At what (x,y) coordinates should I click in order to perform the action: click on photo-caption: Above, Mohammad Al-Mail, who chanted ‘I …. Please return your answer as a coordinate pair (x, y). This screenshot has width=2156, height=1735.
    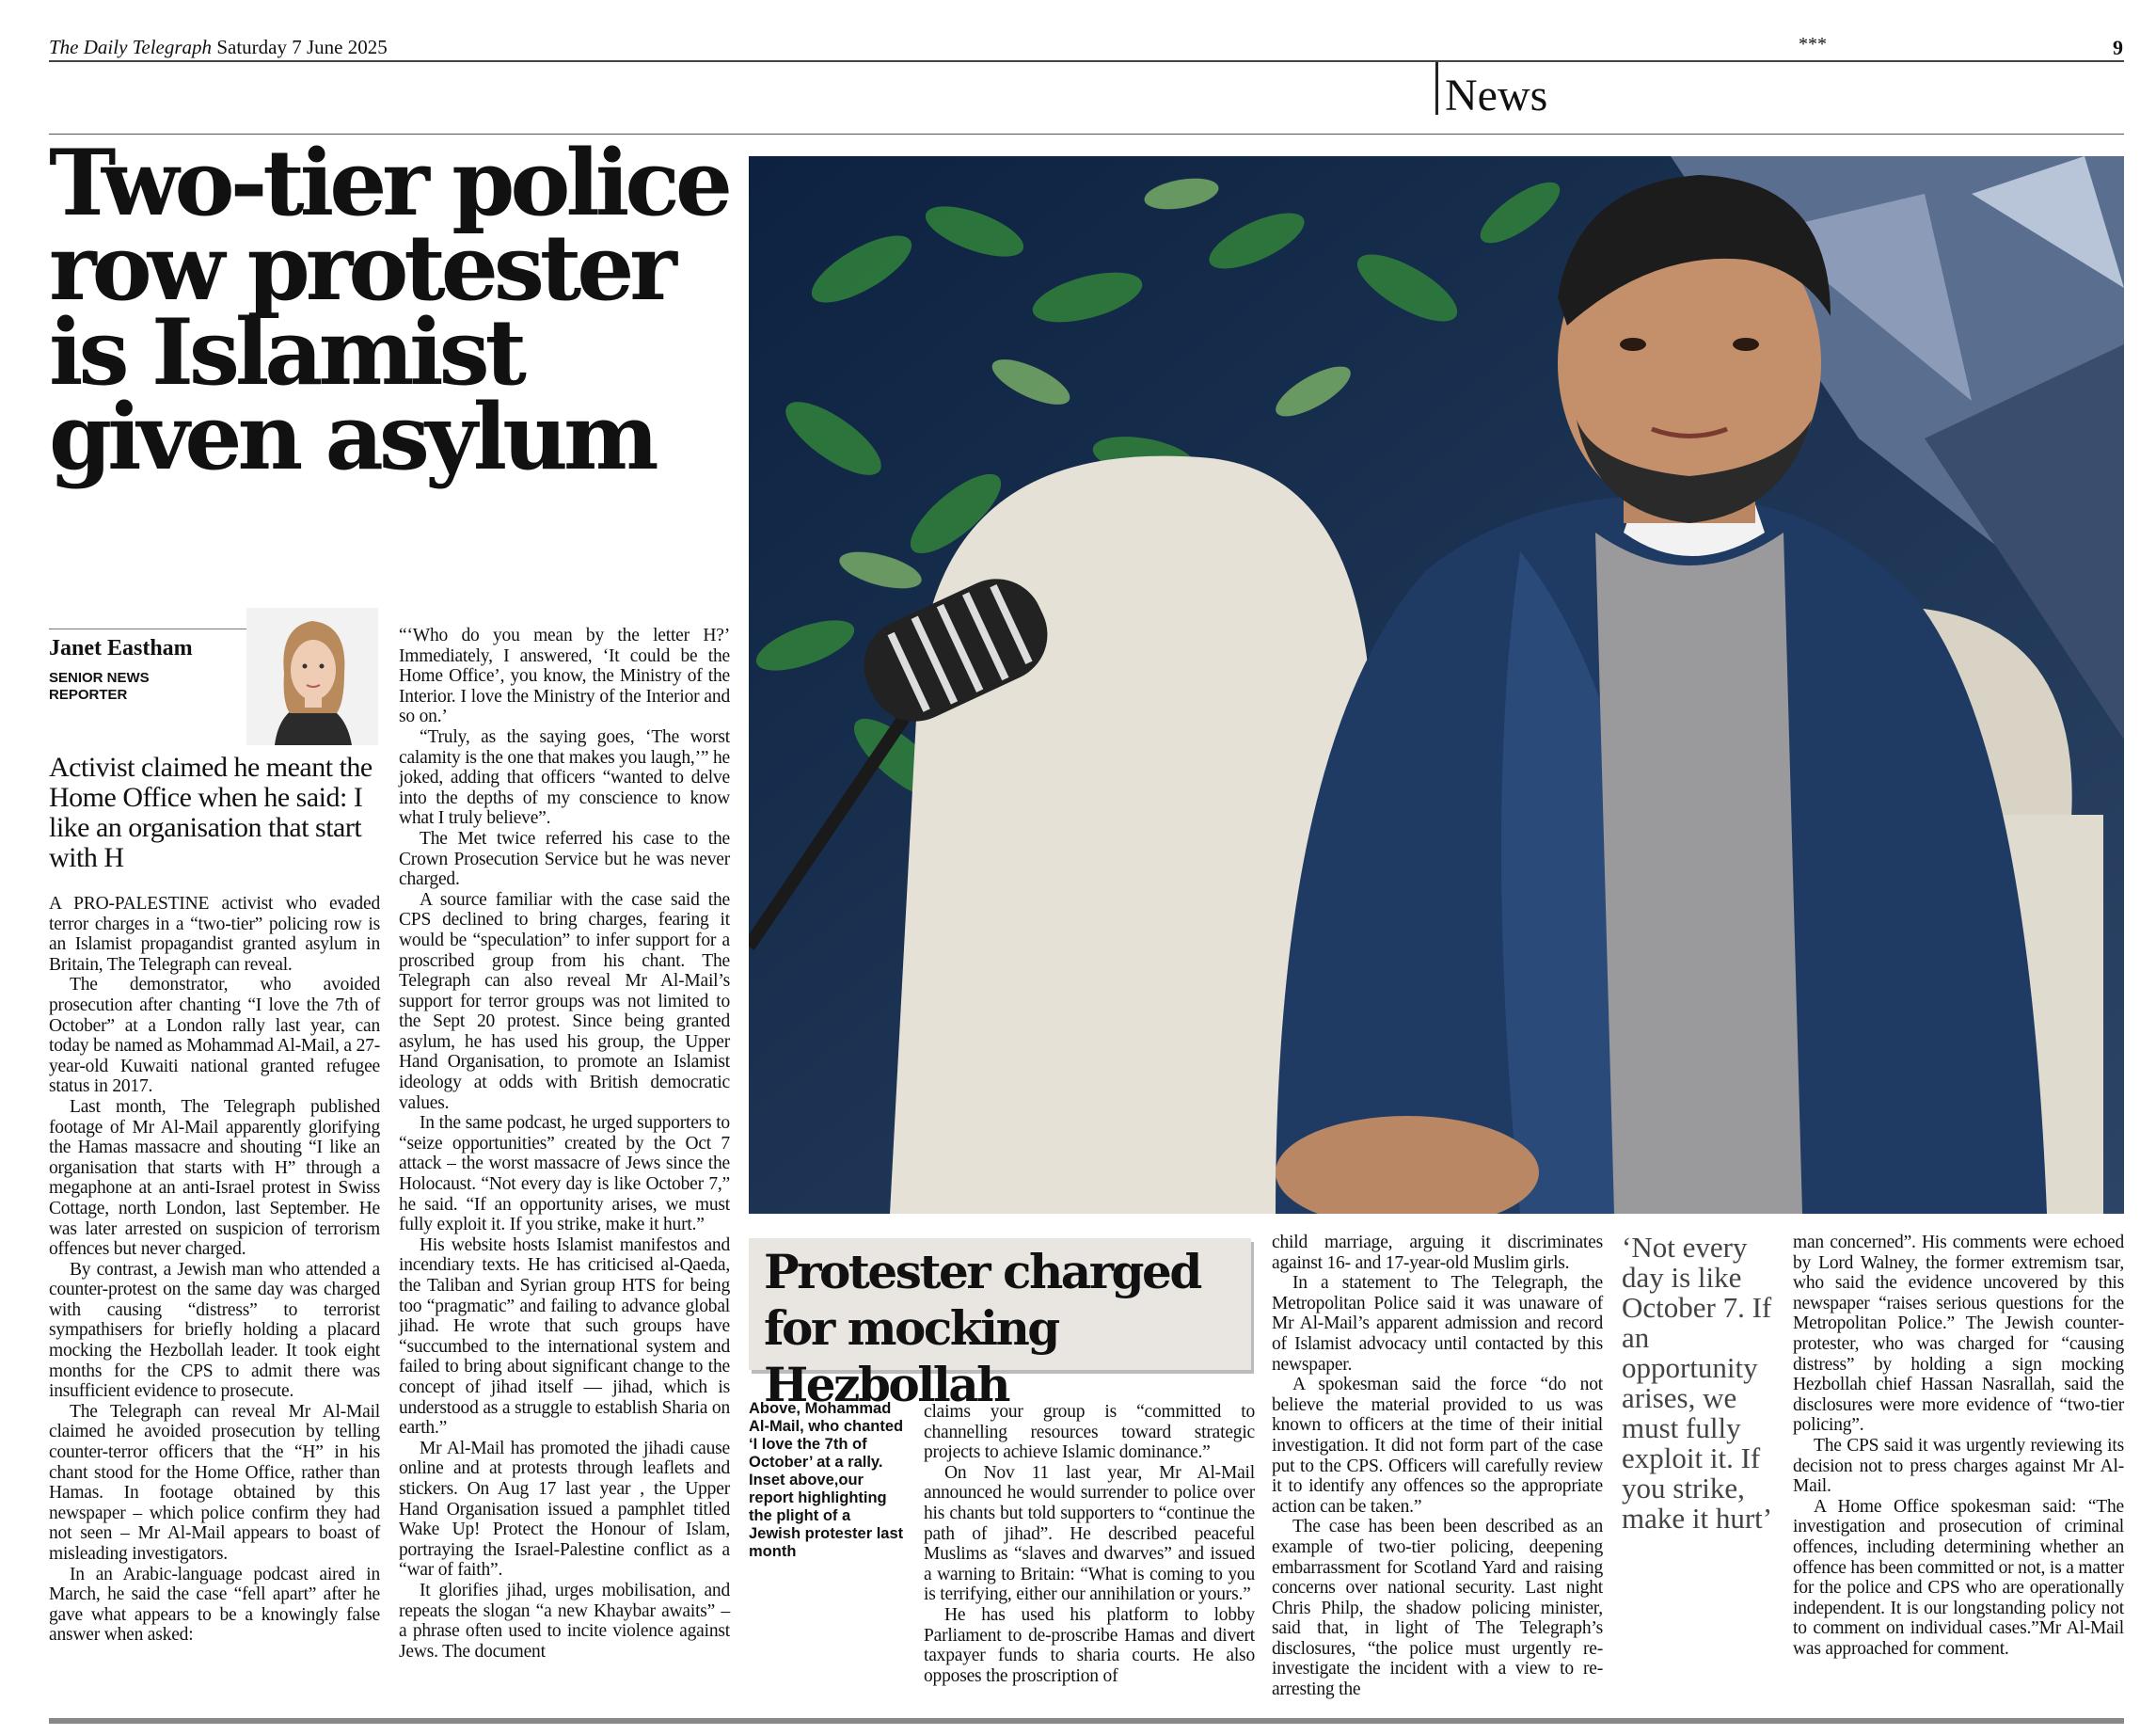
    Looking at the image, I should click on (826, 1480).